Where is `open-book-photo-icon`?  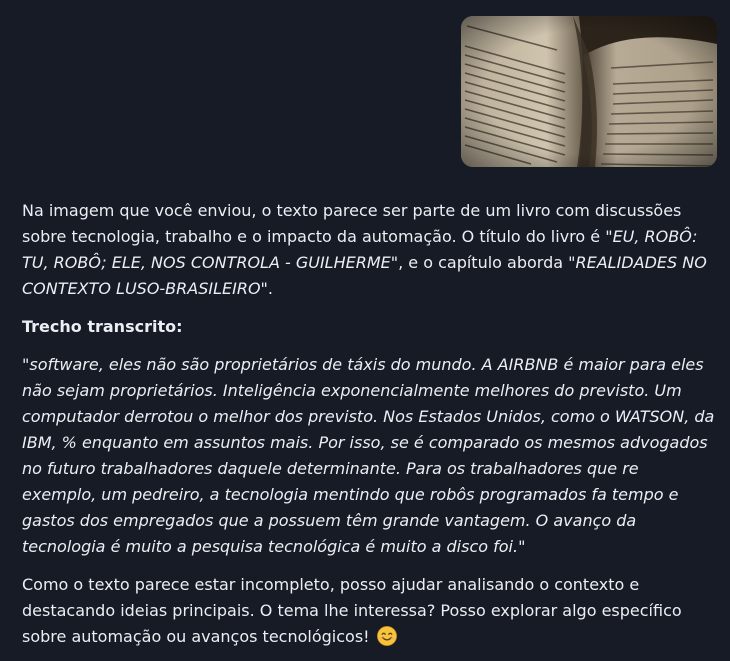 open-book-photo-icon is located at coordinates (589, 91).